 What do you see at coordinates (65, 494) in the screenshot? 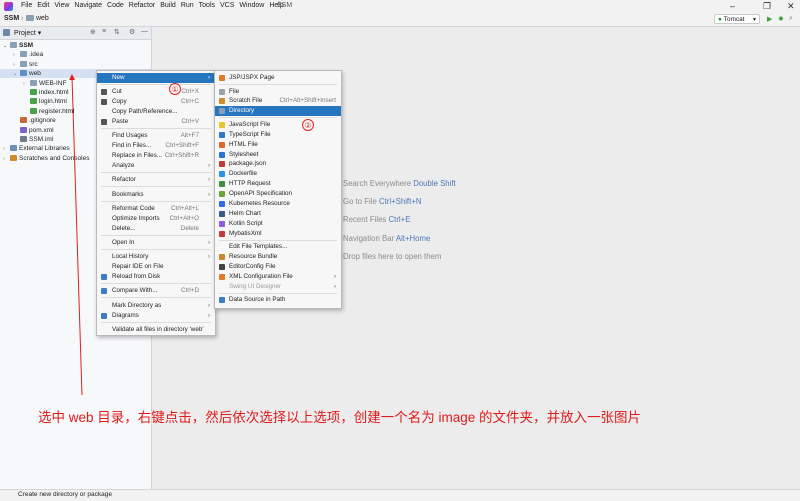
I see `status-text: Create new directory or package` at bounding box center [65, 494].